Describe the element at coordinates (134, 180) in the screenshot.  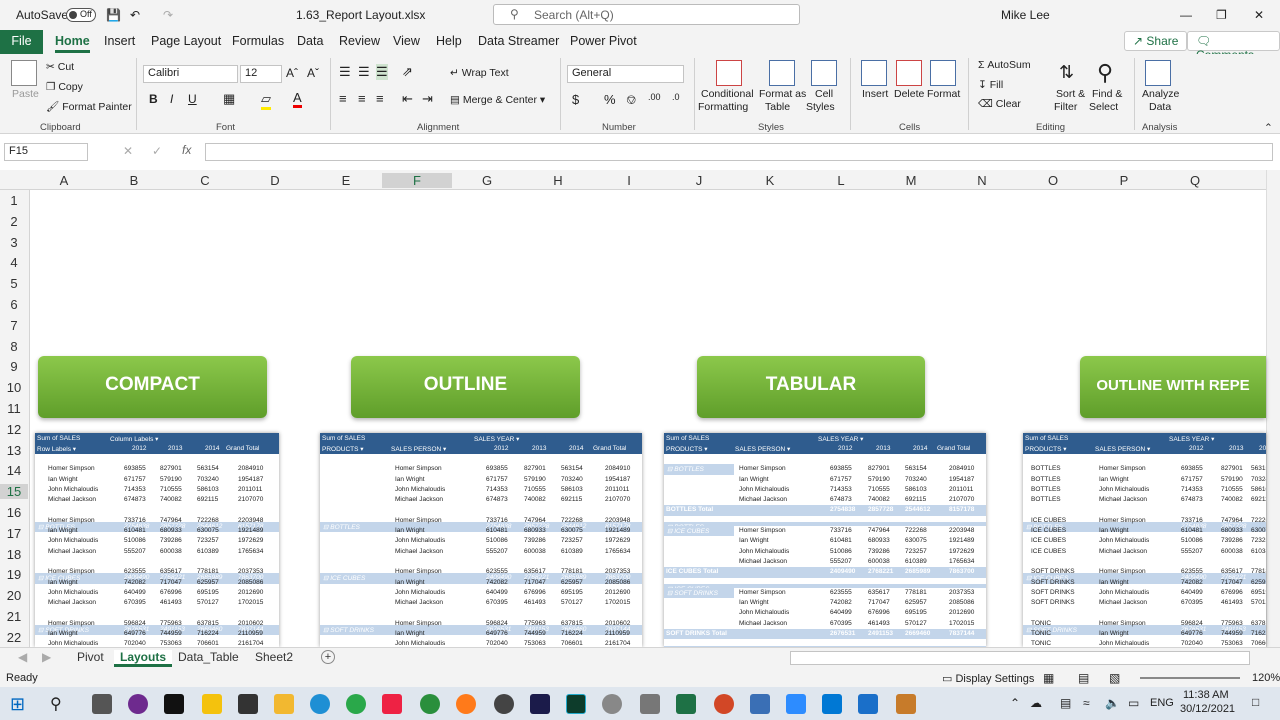
I see `column-header-B: B` at that location.